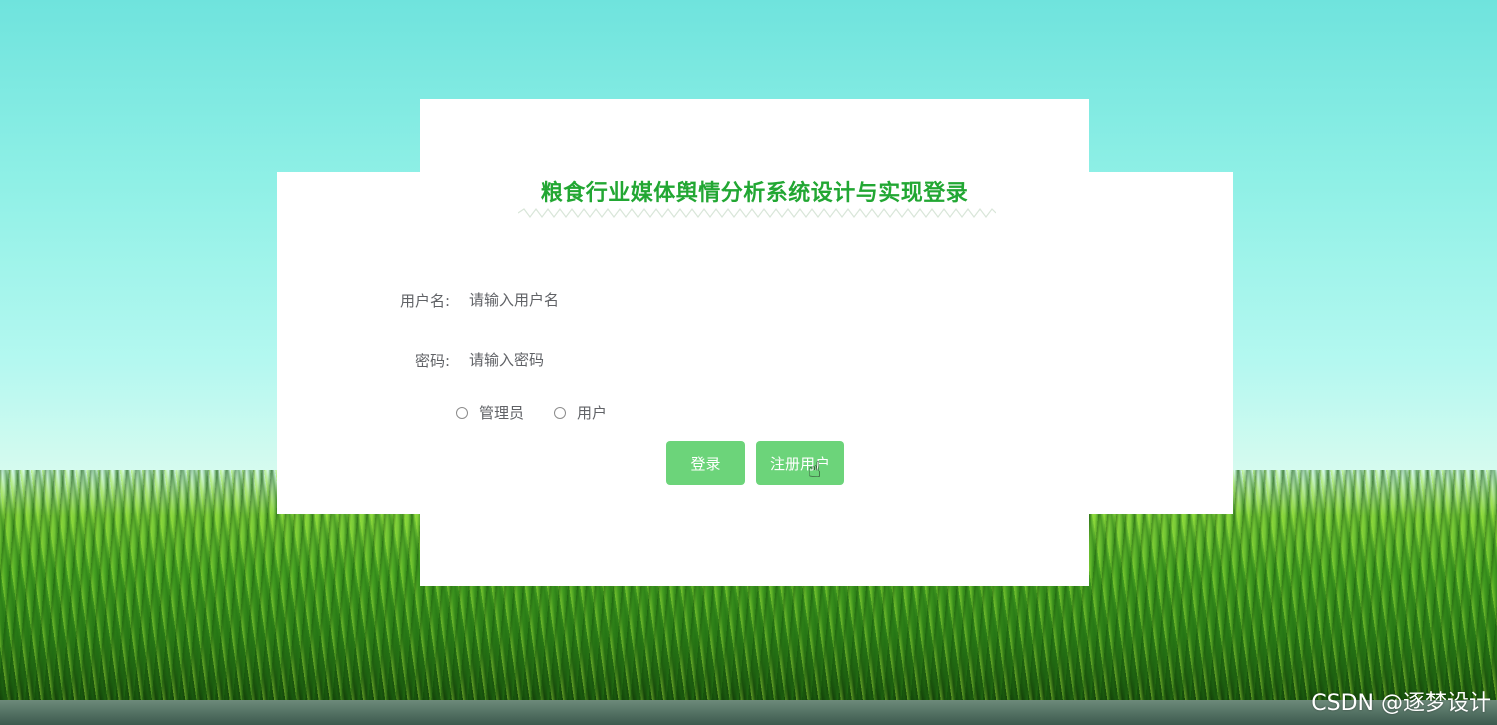  I want to click on page-title: 粮食行业媒体舆情分析系统设计与实现登录, so click(754, 193).